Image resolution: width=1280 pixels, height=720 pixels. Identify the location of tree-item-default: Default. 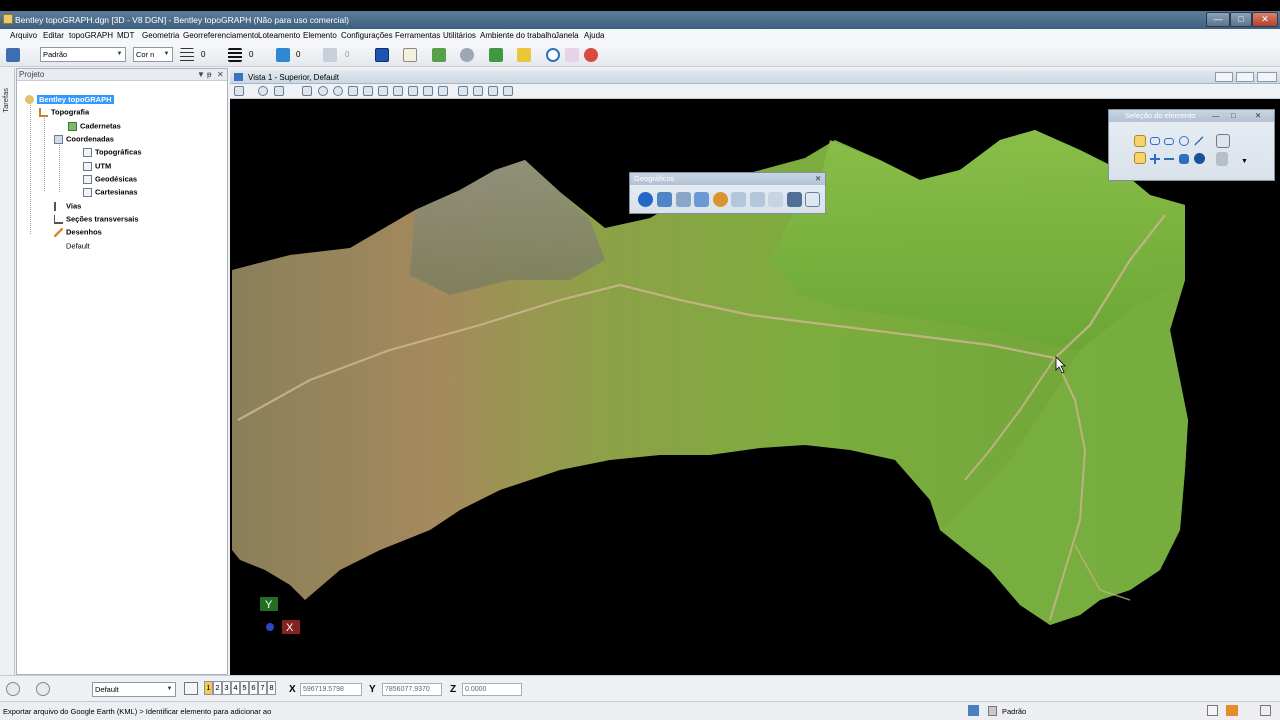
(78, 246).